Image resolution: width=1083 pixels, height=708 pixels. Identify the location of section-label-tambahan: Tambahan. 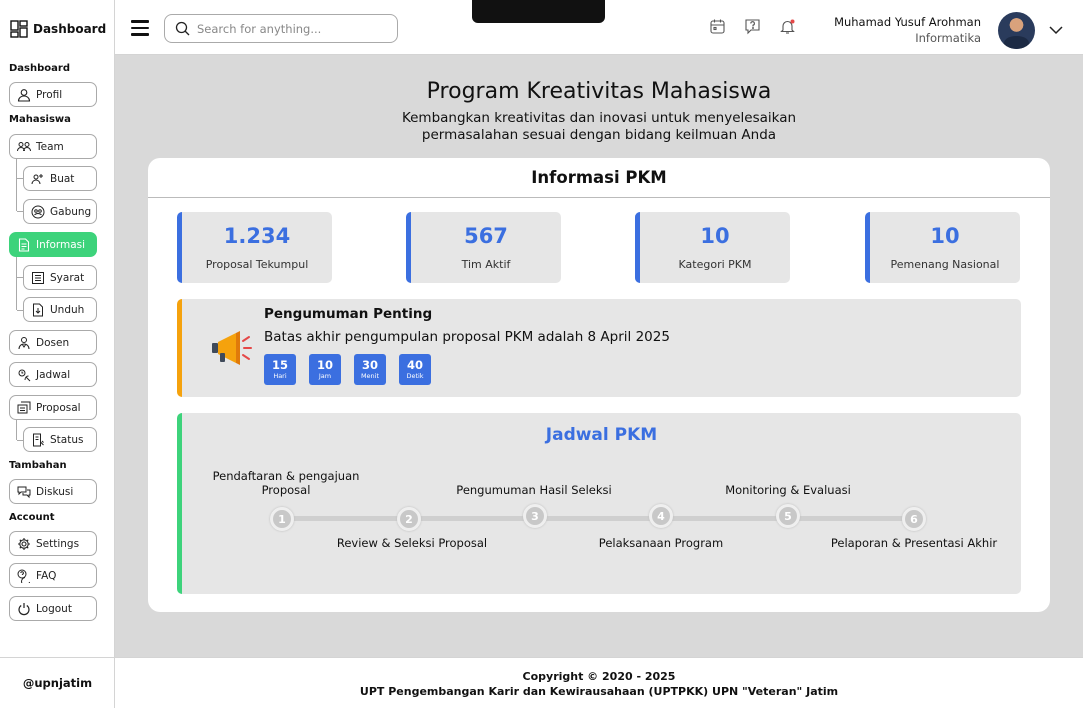
(38, 465).